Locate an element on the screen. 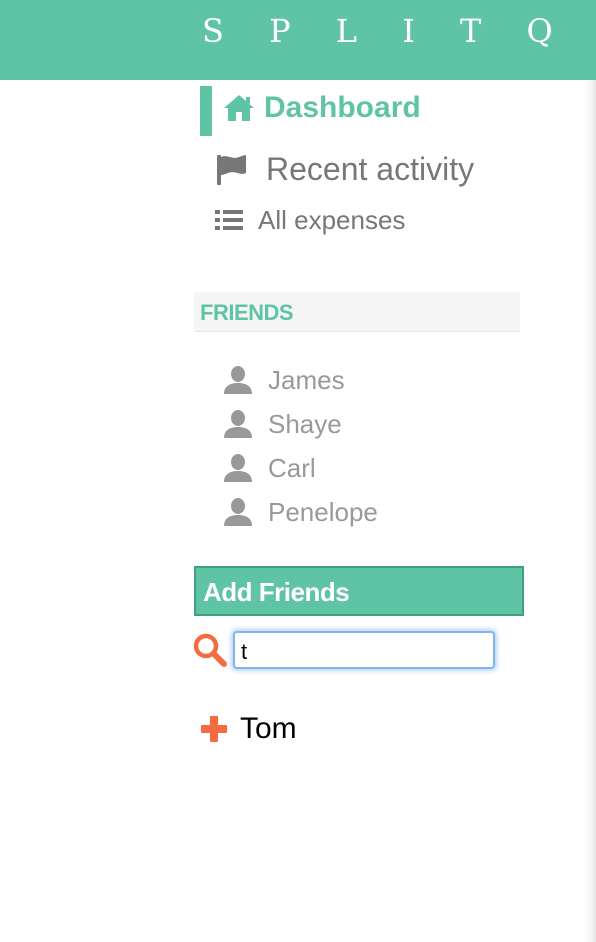  list-icon is located at coordinates (229, 220).